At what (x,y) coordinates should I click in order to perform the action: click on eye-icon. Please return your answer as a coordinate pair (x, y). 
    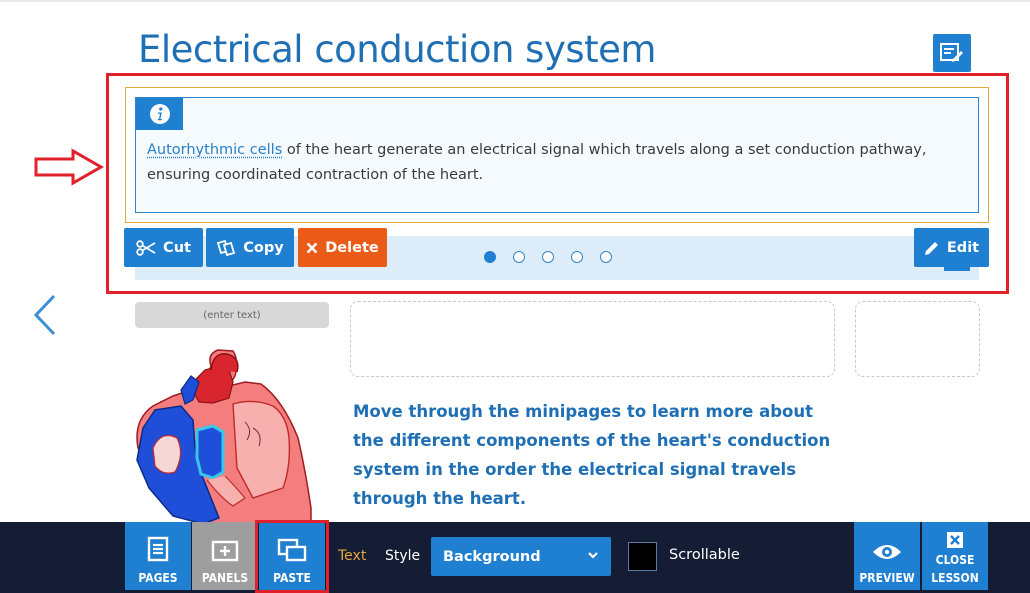
    Looking at the image, I should click on (887, 552).